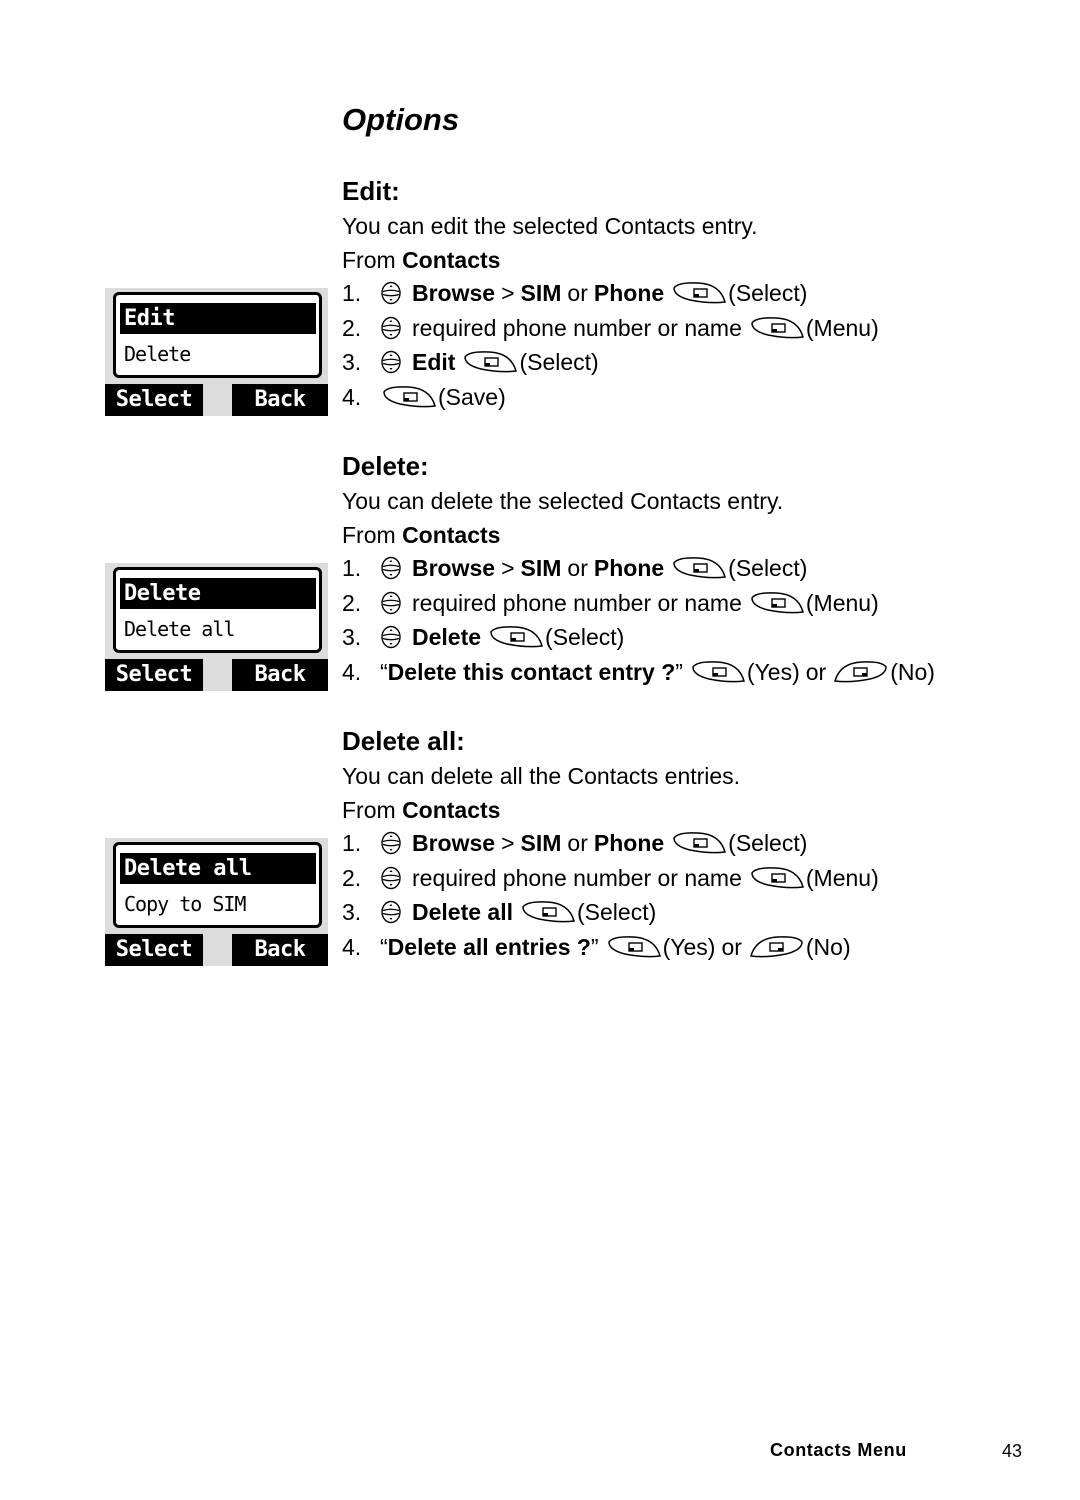 The height and width of the screenshot is (1500, 1080). I want to click on step-1: 1. Browse > SIM or Phone (Select), so click(610, 843).